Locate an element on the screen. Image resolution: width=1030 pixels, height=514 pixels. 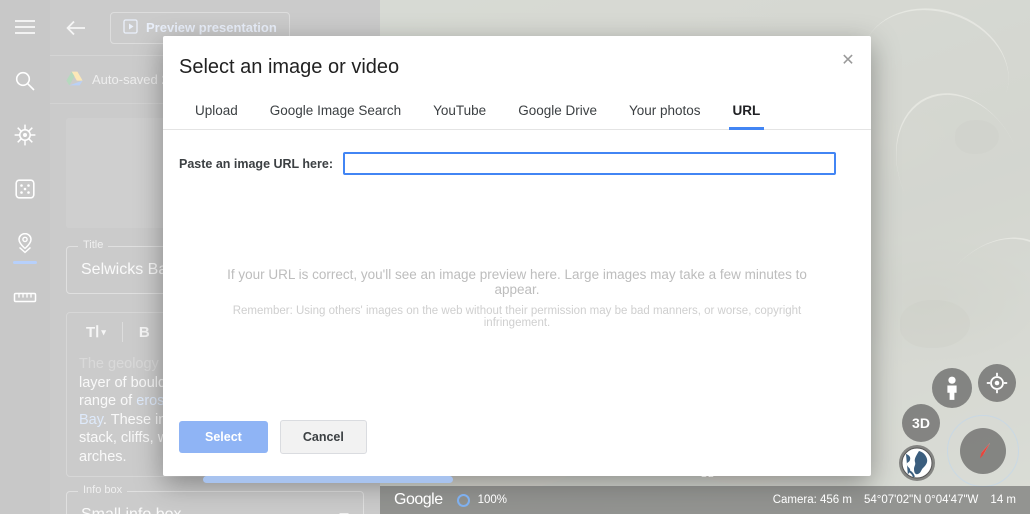
tab-upload: Upload is located at coordinates (216, 111).